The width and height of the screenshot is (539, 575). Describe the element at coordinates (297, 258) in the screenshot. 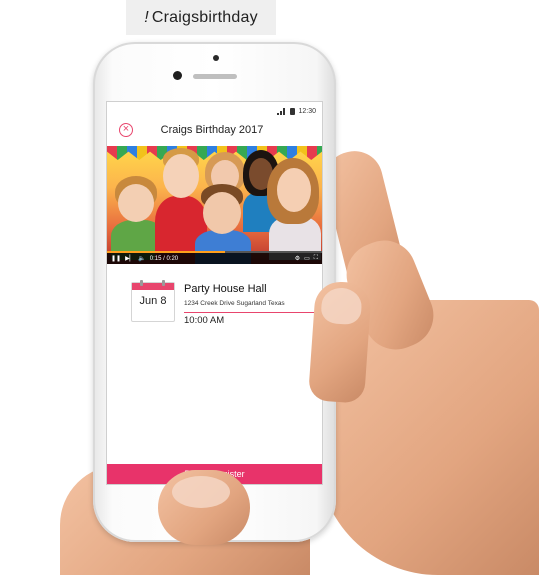

I see `settings-icon: ⚙` at that location.